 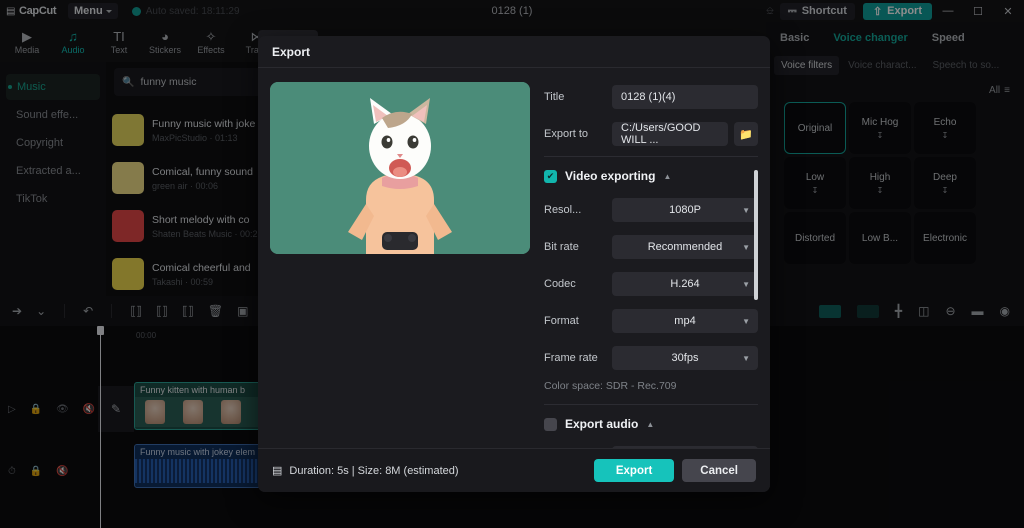 I want to click on framerate-row: Frame rate 30fps ▼, so click(x=651, y=358).